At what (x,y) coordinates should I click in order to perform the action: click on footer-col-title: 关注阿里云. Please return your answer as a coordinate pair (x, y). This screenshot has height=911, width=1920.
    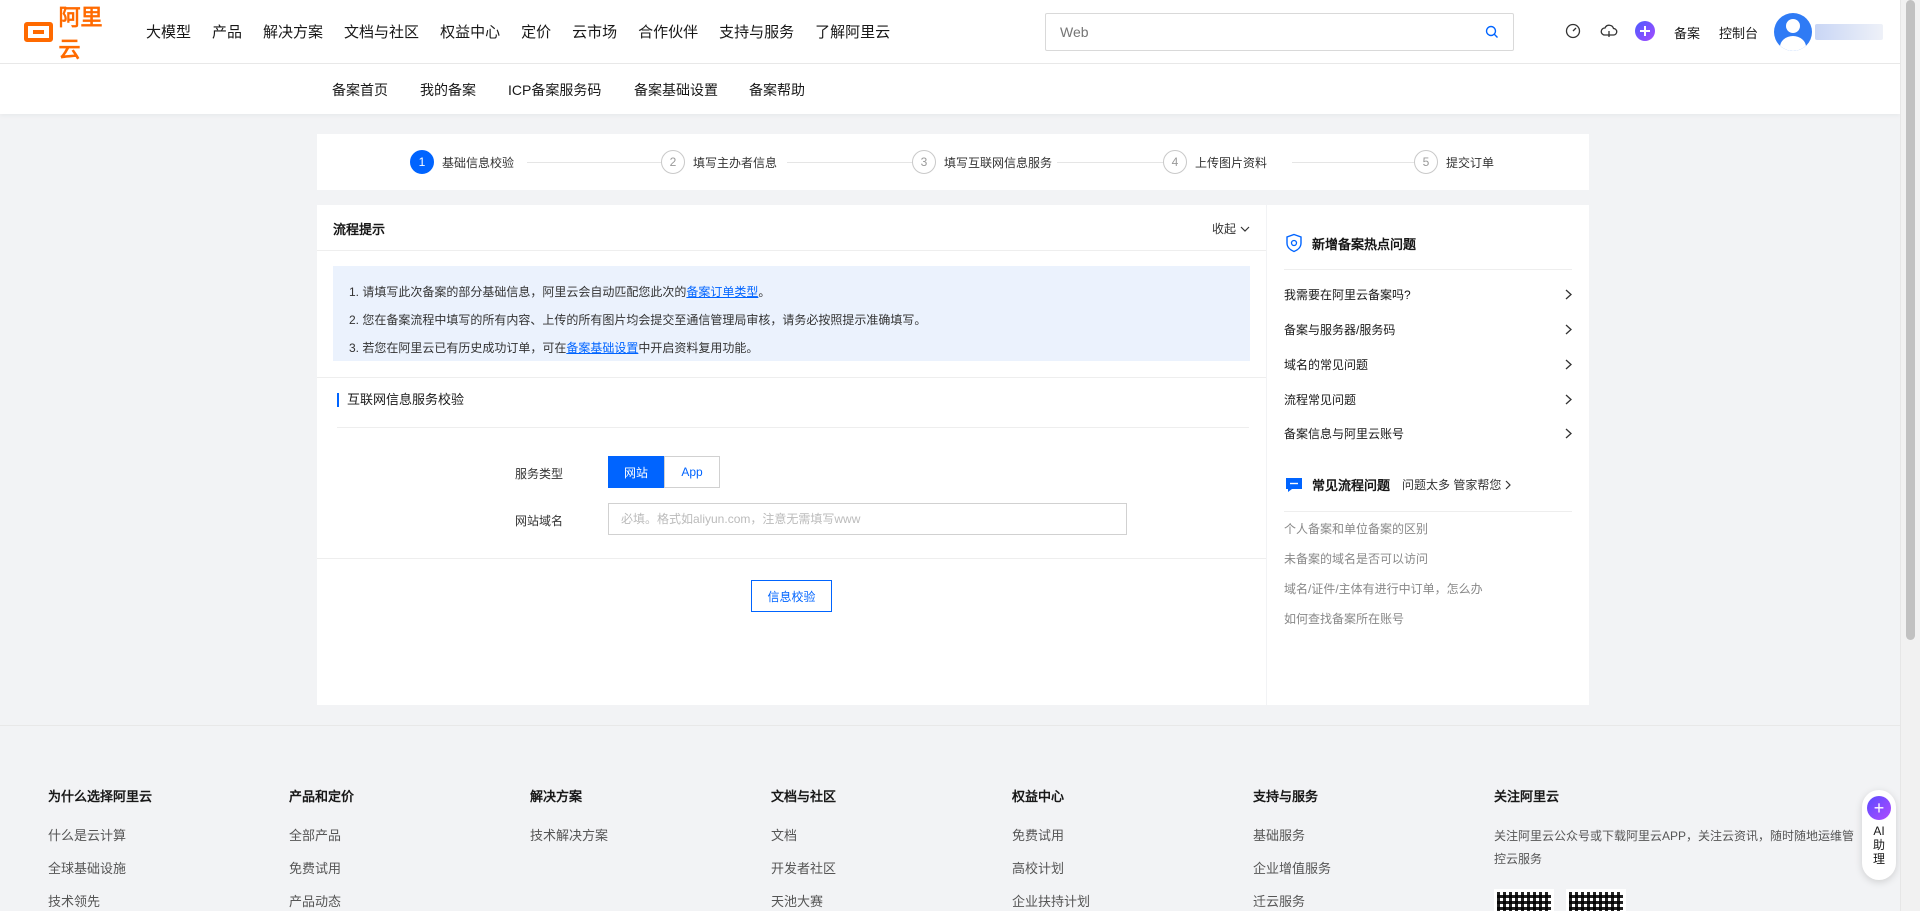
    Looking at the image, I should click on (1527, 796).